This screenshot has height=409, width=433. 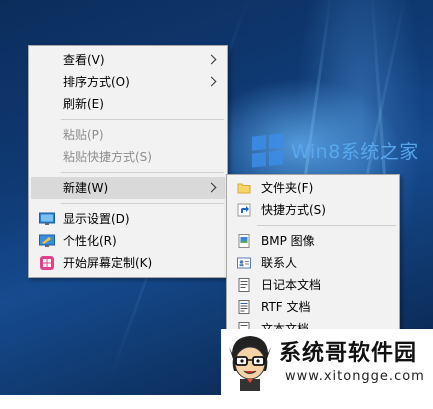 I want to click on menu-item-label: 显示设置(D), so click(x=96, y=219).